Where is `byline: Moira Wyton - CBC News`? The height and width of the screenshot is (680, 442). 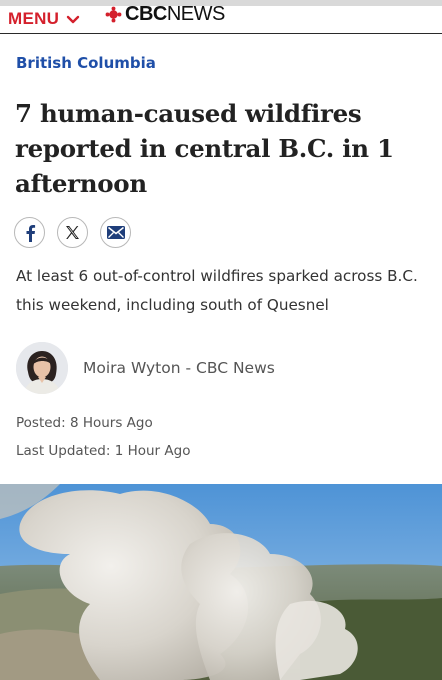 byline: Moira Wyton - CBC News is located at coordinates (145, 368).